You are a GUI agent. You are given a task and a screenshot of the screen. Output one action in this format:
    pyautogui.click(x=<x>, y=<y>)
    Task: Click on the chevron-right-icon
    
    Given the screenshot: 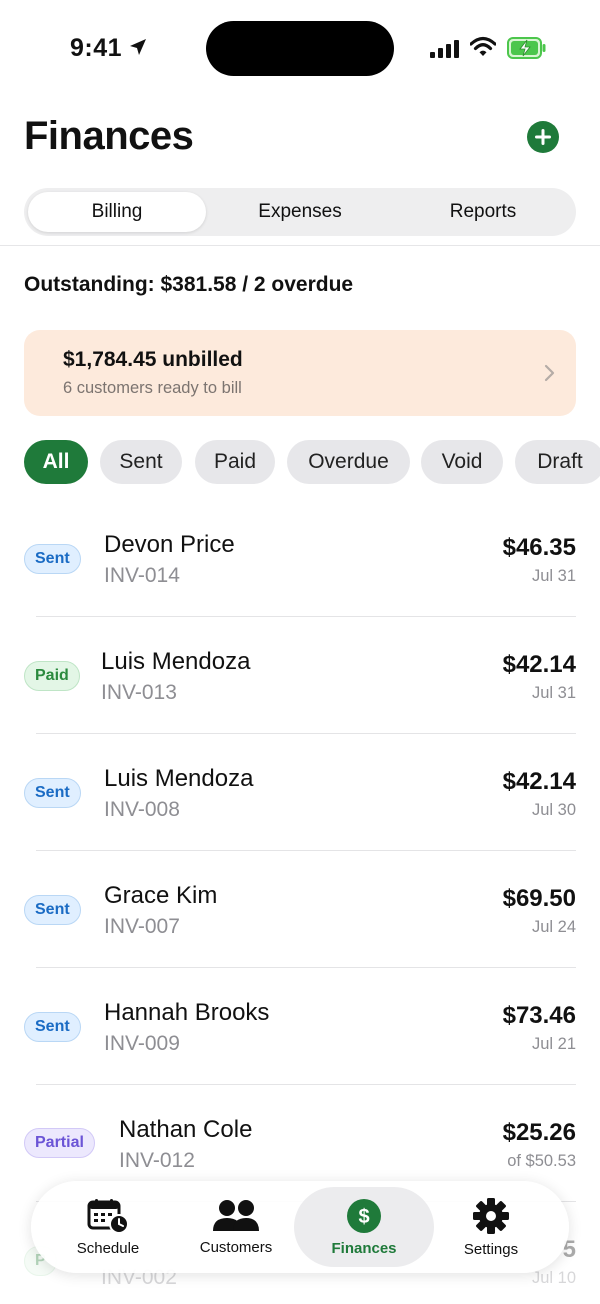 What is the action you would take?
    pyautogui.click(x=549, y=373)
    